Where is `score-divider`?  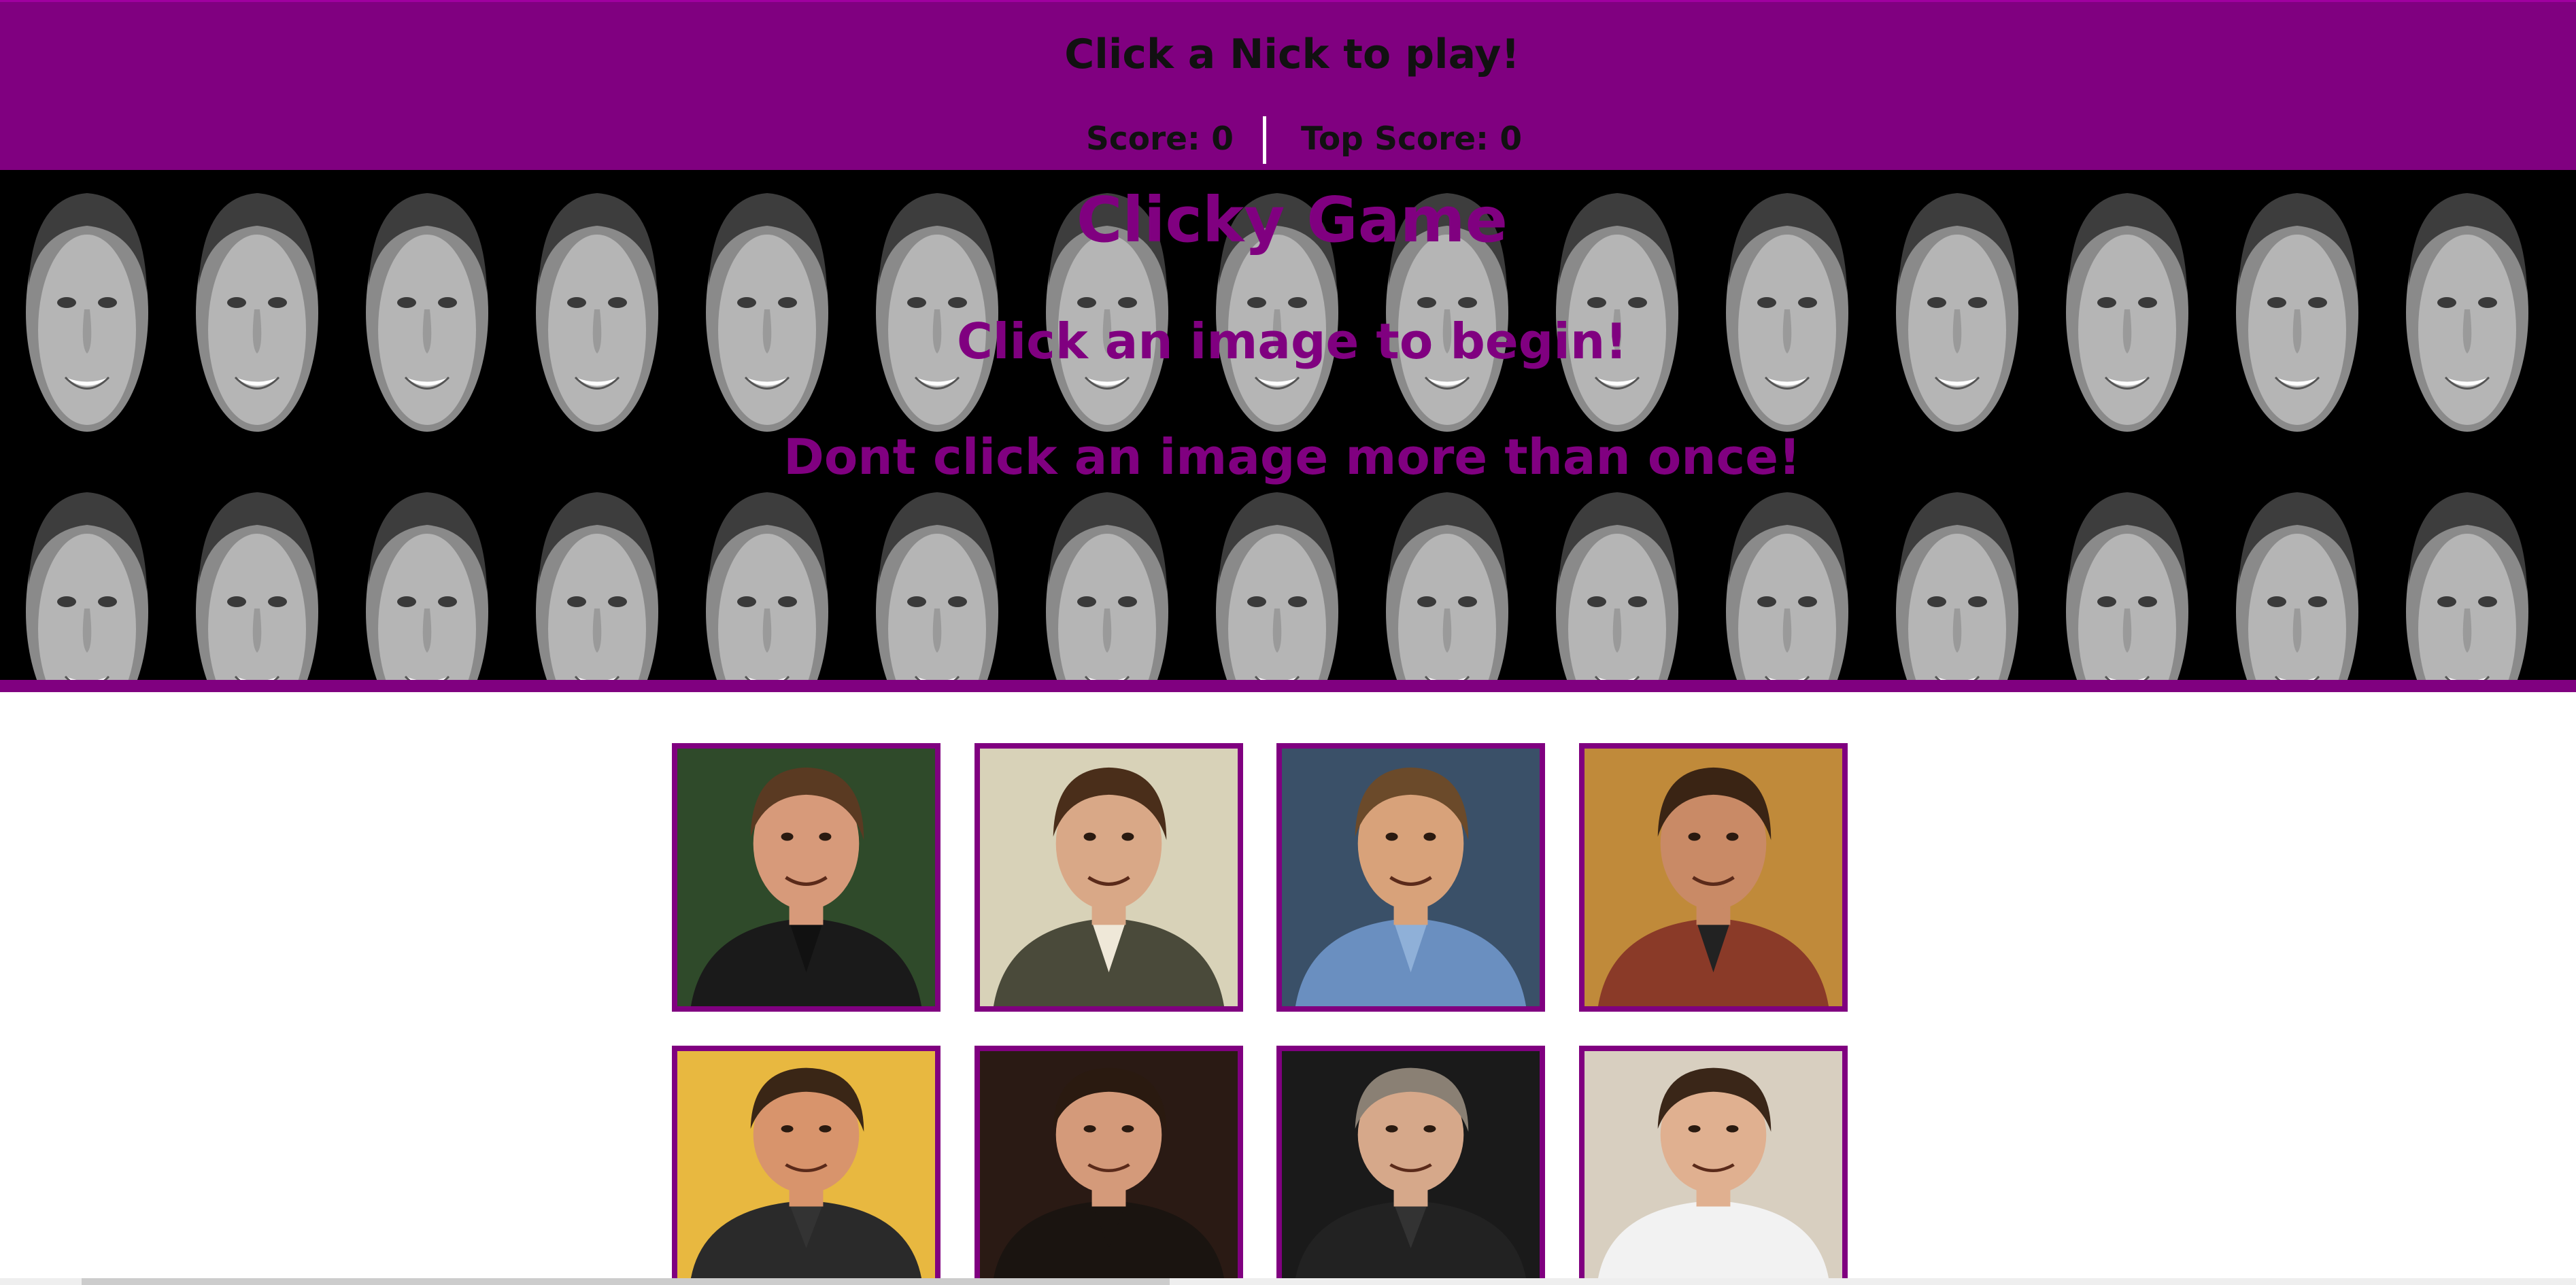
score-divider is located at coordinates (1264, 140).